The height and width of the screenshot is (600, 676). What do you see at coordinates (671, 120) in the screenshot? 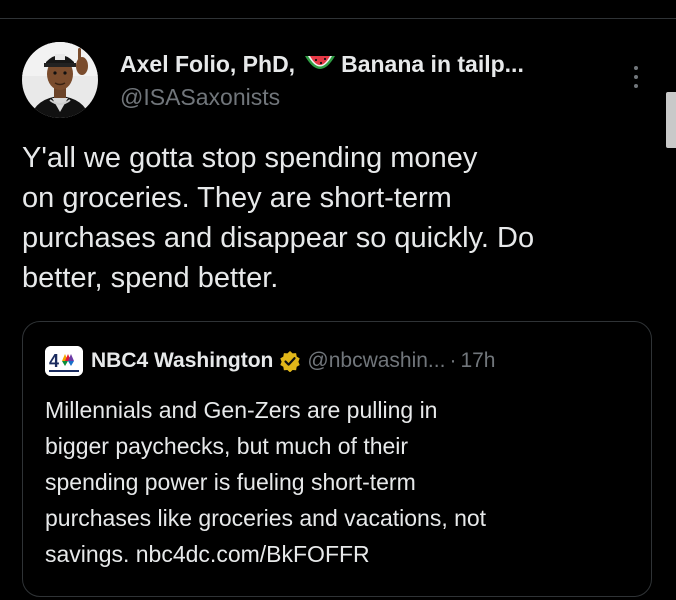
I see `scrollbar-thumb` at bounding box center [671, 120].